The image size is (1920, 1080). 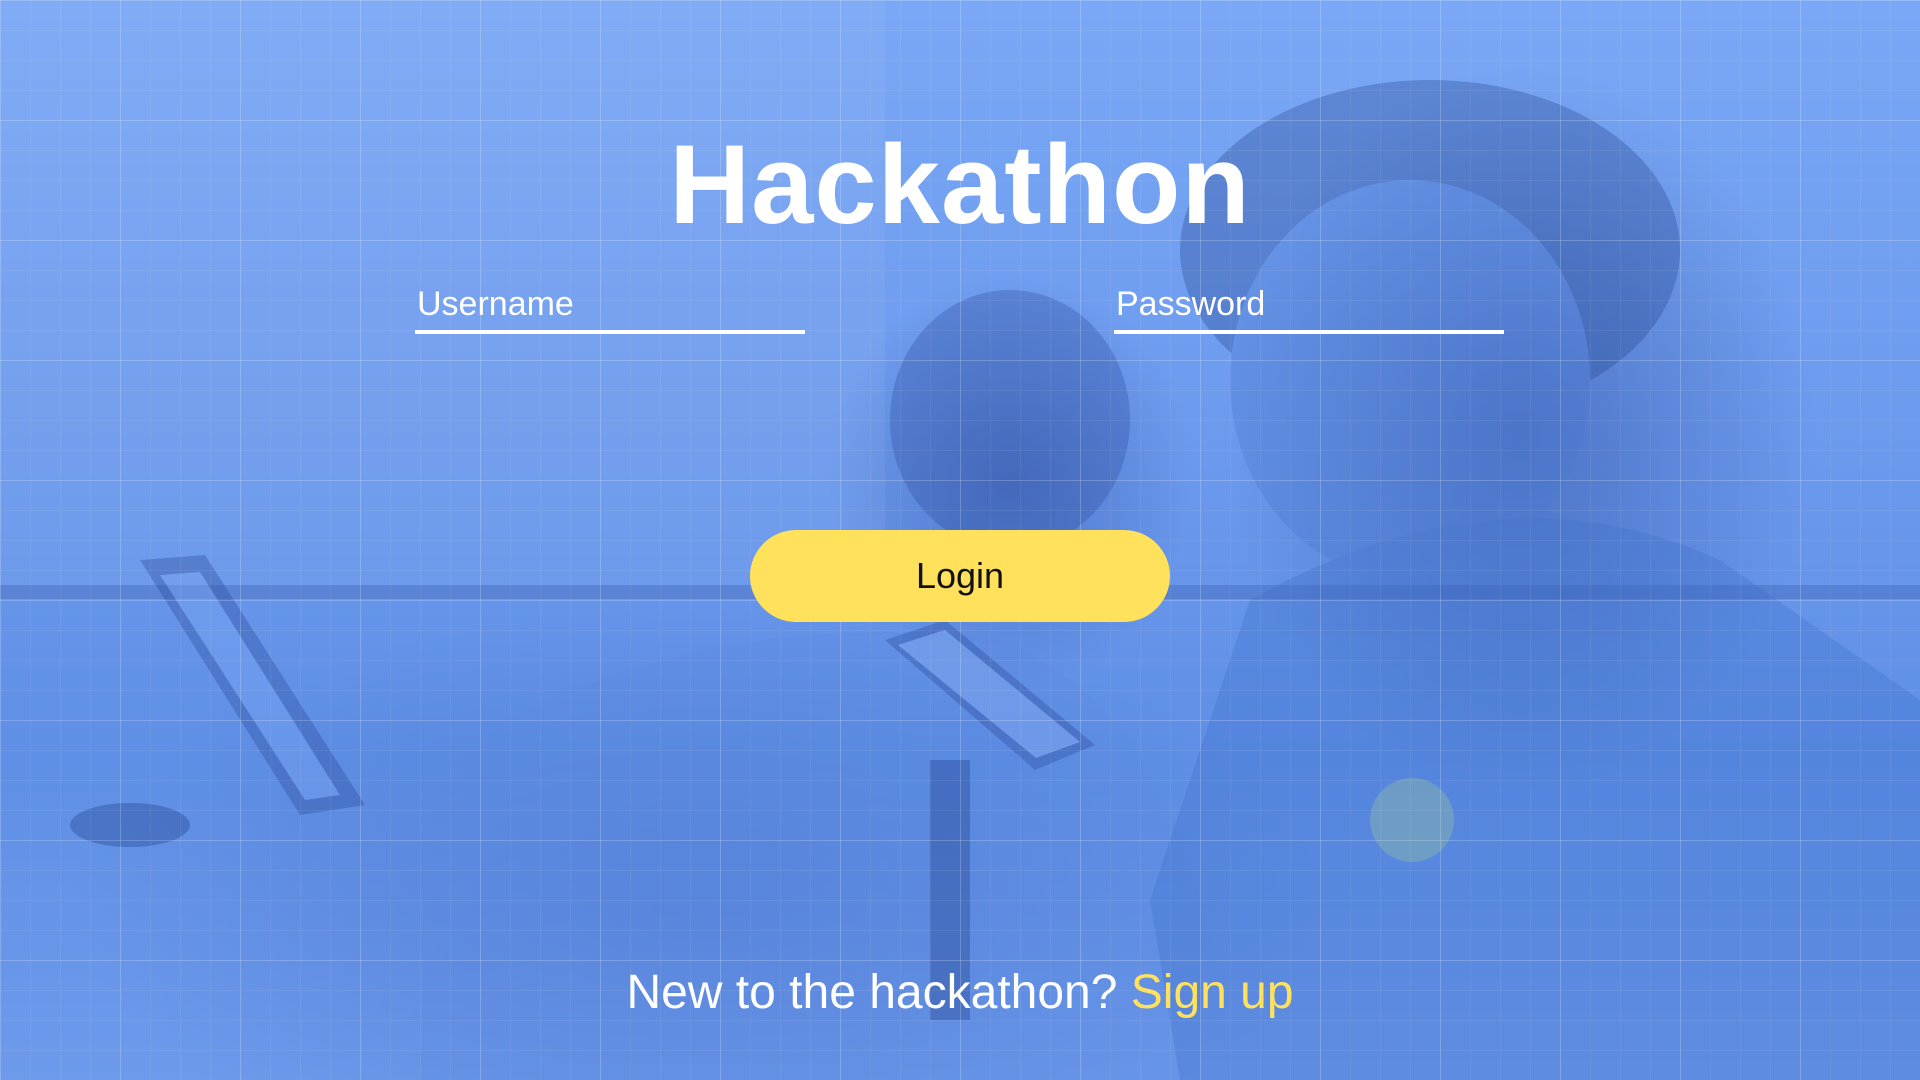 I want to click on username-input, so click(x=610, y=307).